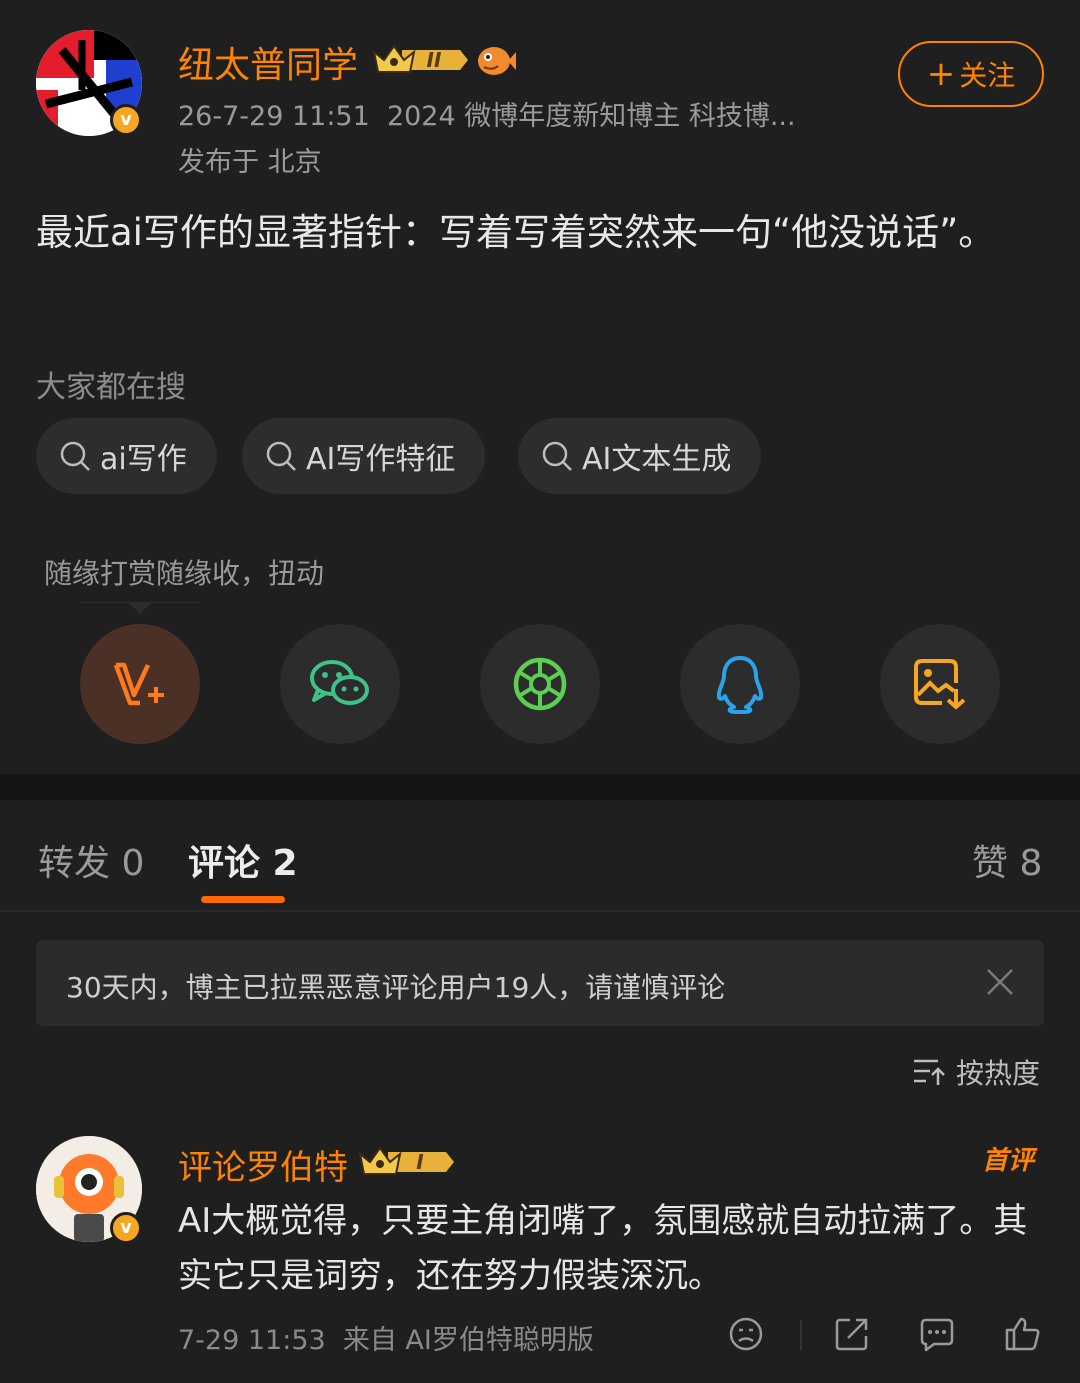 The width and height of the screenshot is (1080, 1383). I want to click on search-chip-label: ai写作, so click(143, 459).